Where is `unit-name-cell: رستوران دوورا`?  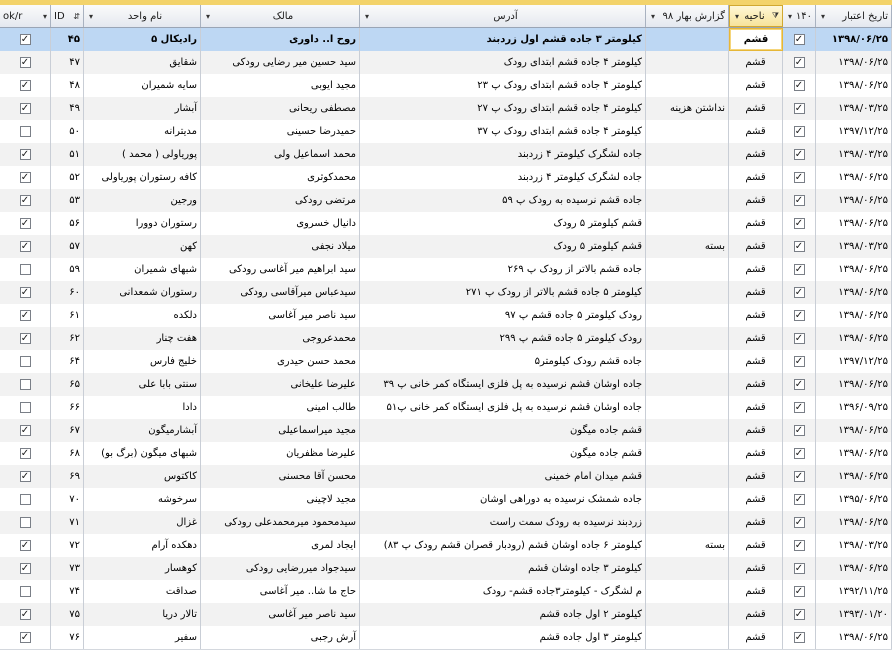
unit-name-cell: رستوران دوورا is located at coordinates (142, 223).